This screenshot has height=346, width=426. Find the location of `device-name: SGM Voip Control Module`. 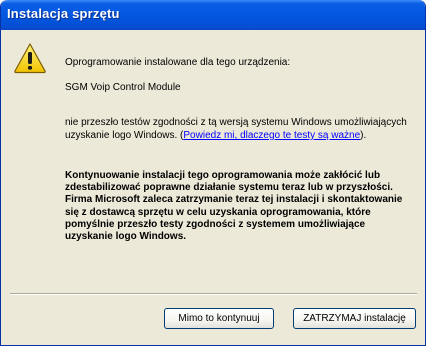

device-name: SGM Voip Control Module is located at coordinates (123, 87).